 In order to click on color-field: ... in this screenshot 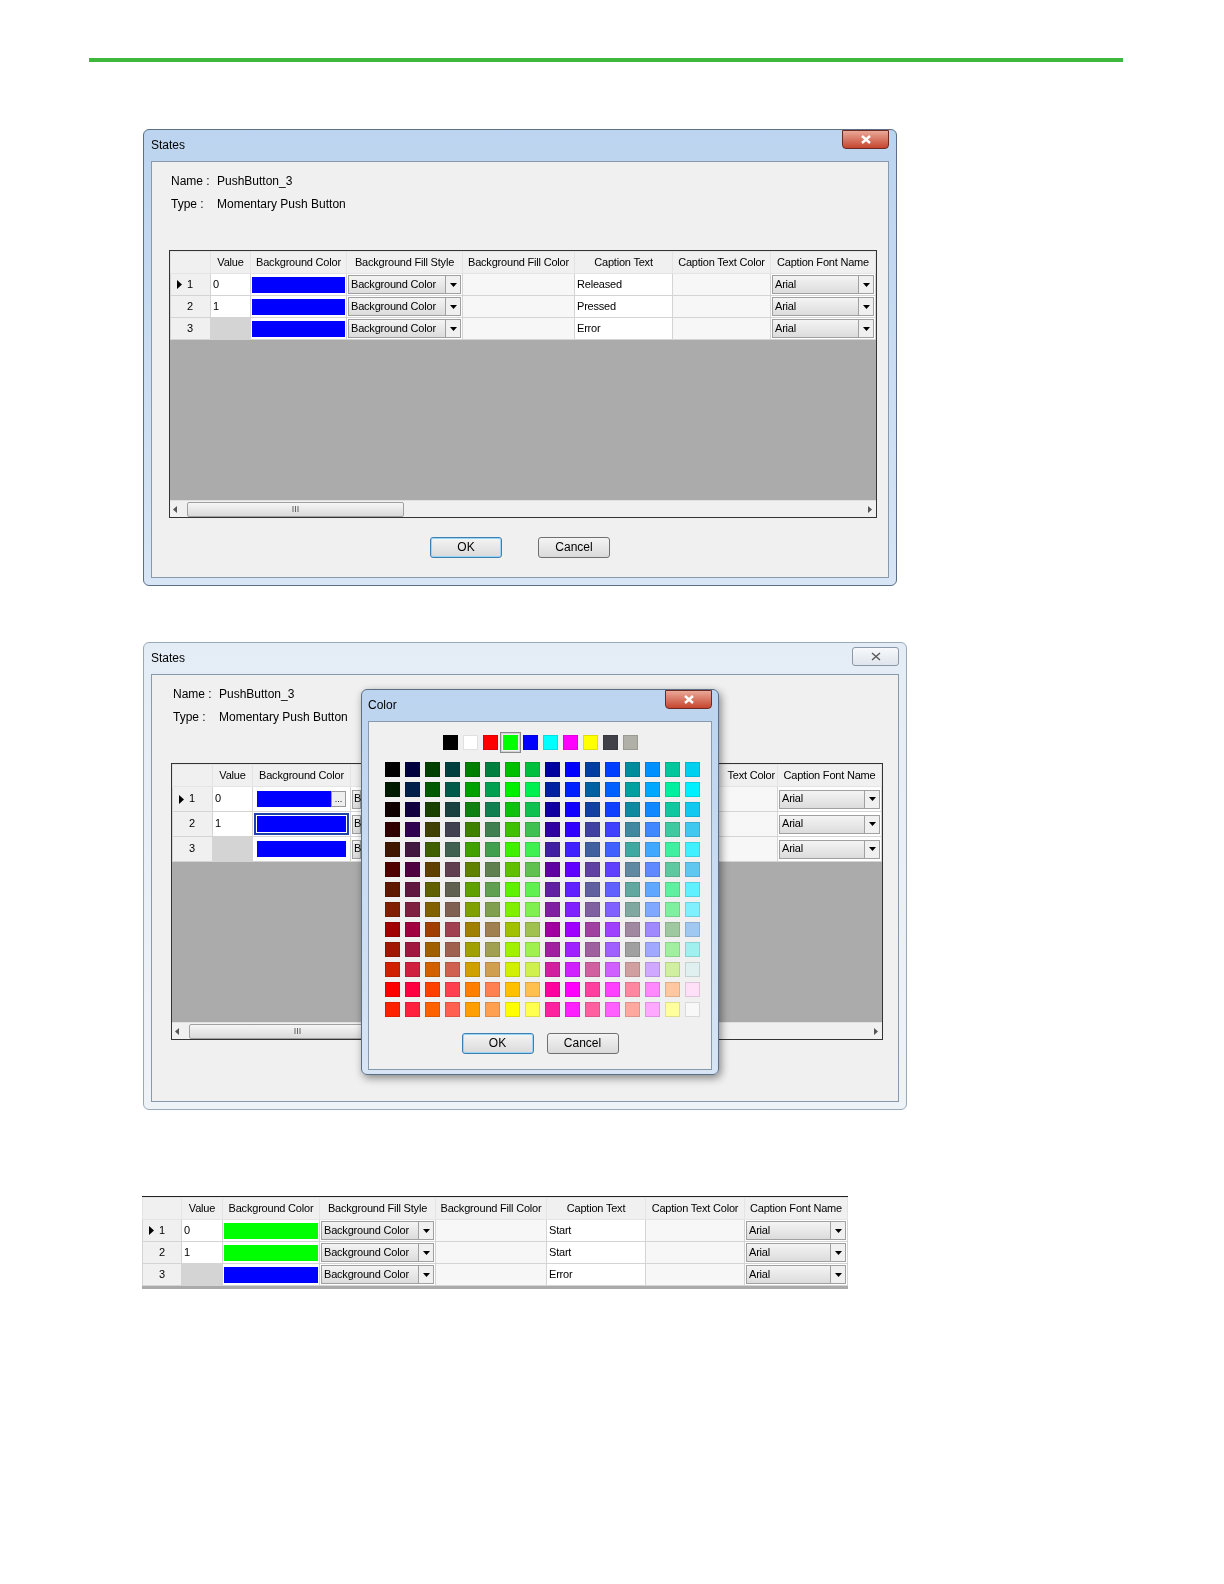, I will do `click(301, 799)`.